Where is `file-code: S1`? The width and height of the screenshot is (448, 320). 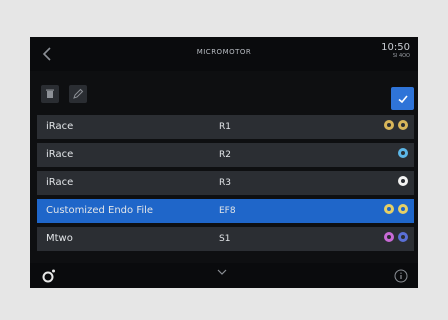 file-code: S1 is located at coordinates (225, 239).